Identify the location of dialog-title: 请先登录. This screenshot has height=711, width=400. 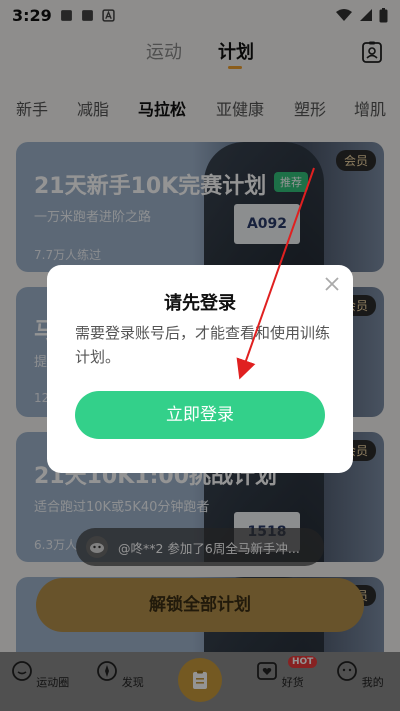
(200, 303).